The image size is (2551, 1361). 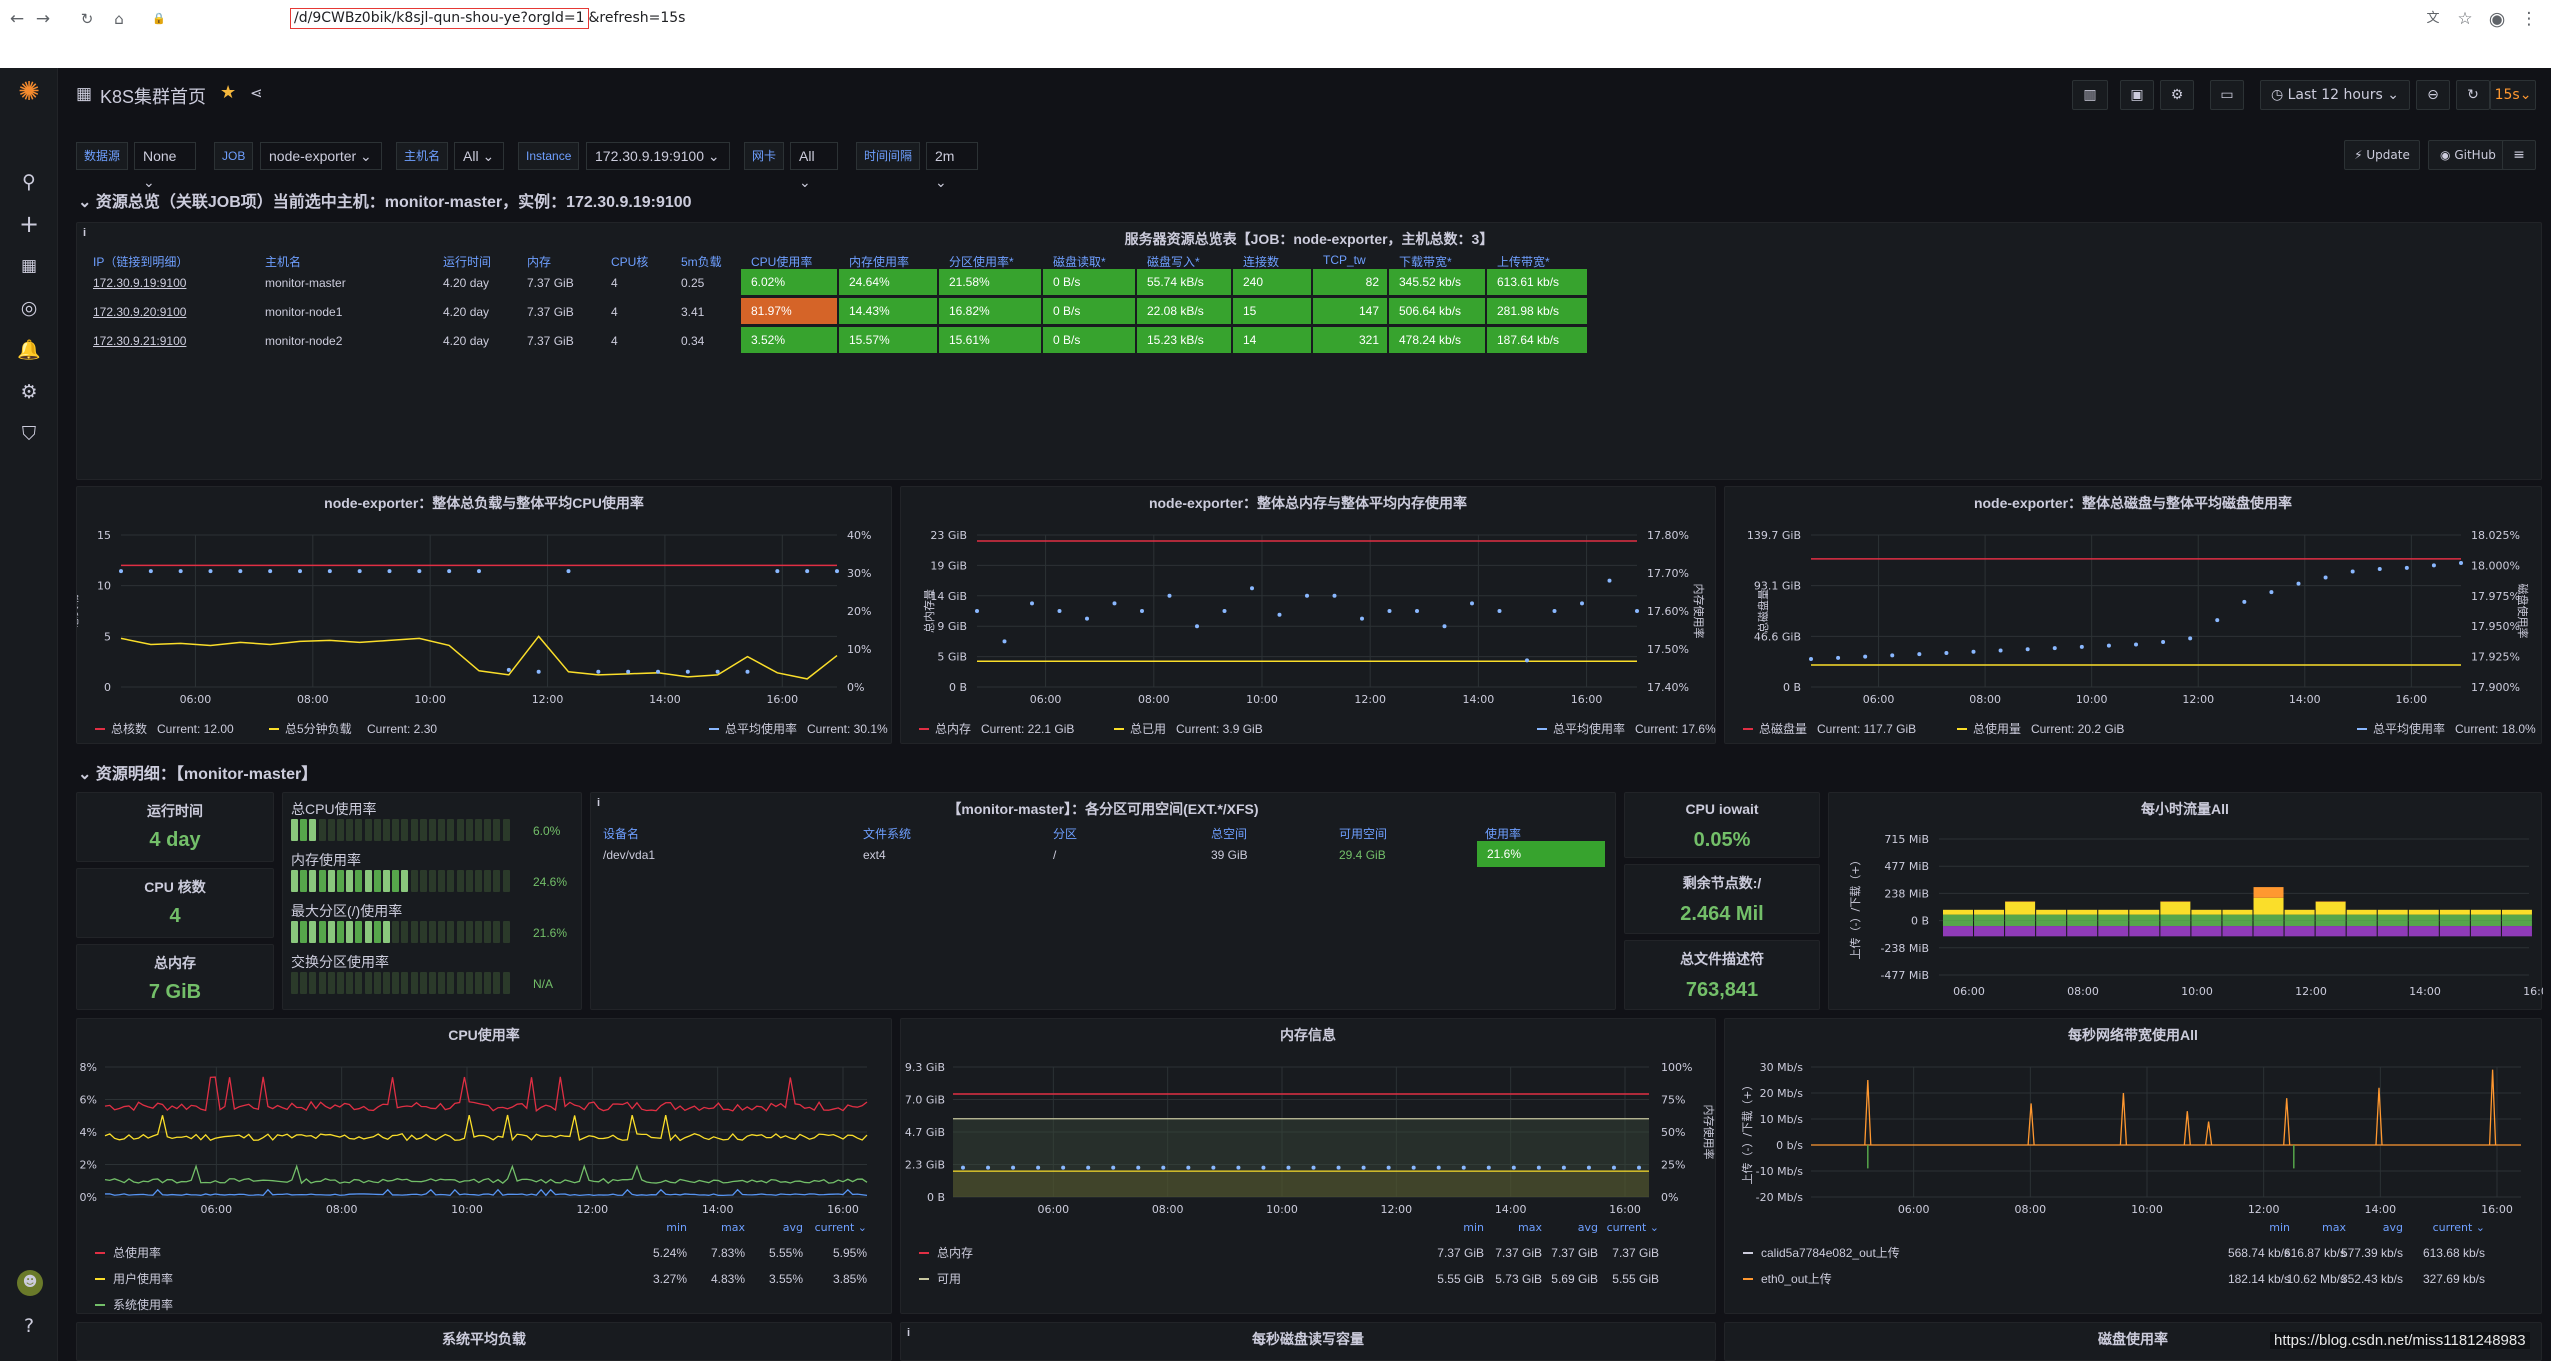 I want to click on settings-icon: ⚙, so click(x=2177, y=95).